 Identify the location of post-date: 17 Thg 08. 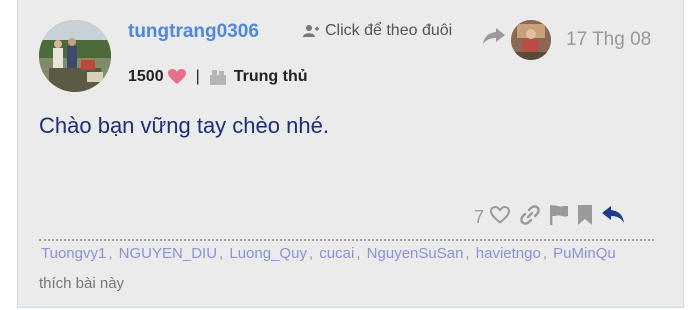
(608, 40).